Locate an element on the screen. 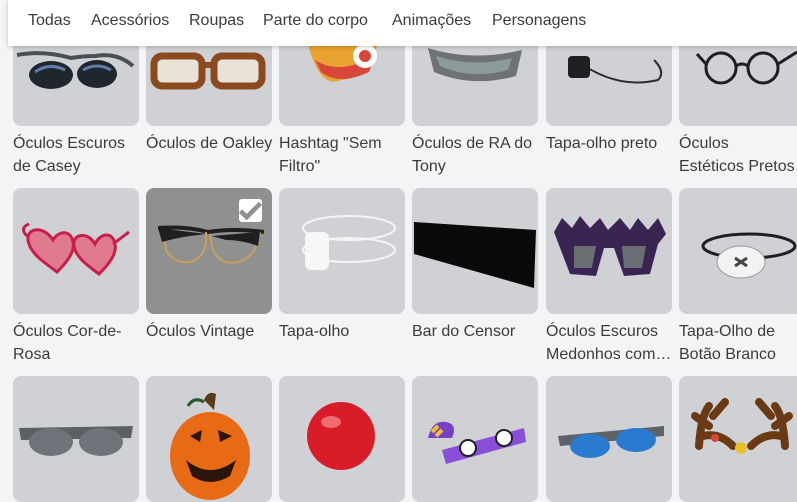  selected-check-icon is located at coordinates (250, 210).